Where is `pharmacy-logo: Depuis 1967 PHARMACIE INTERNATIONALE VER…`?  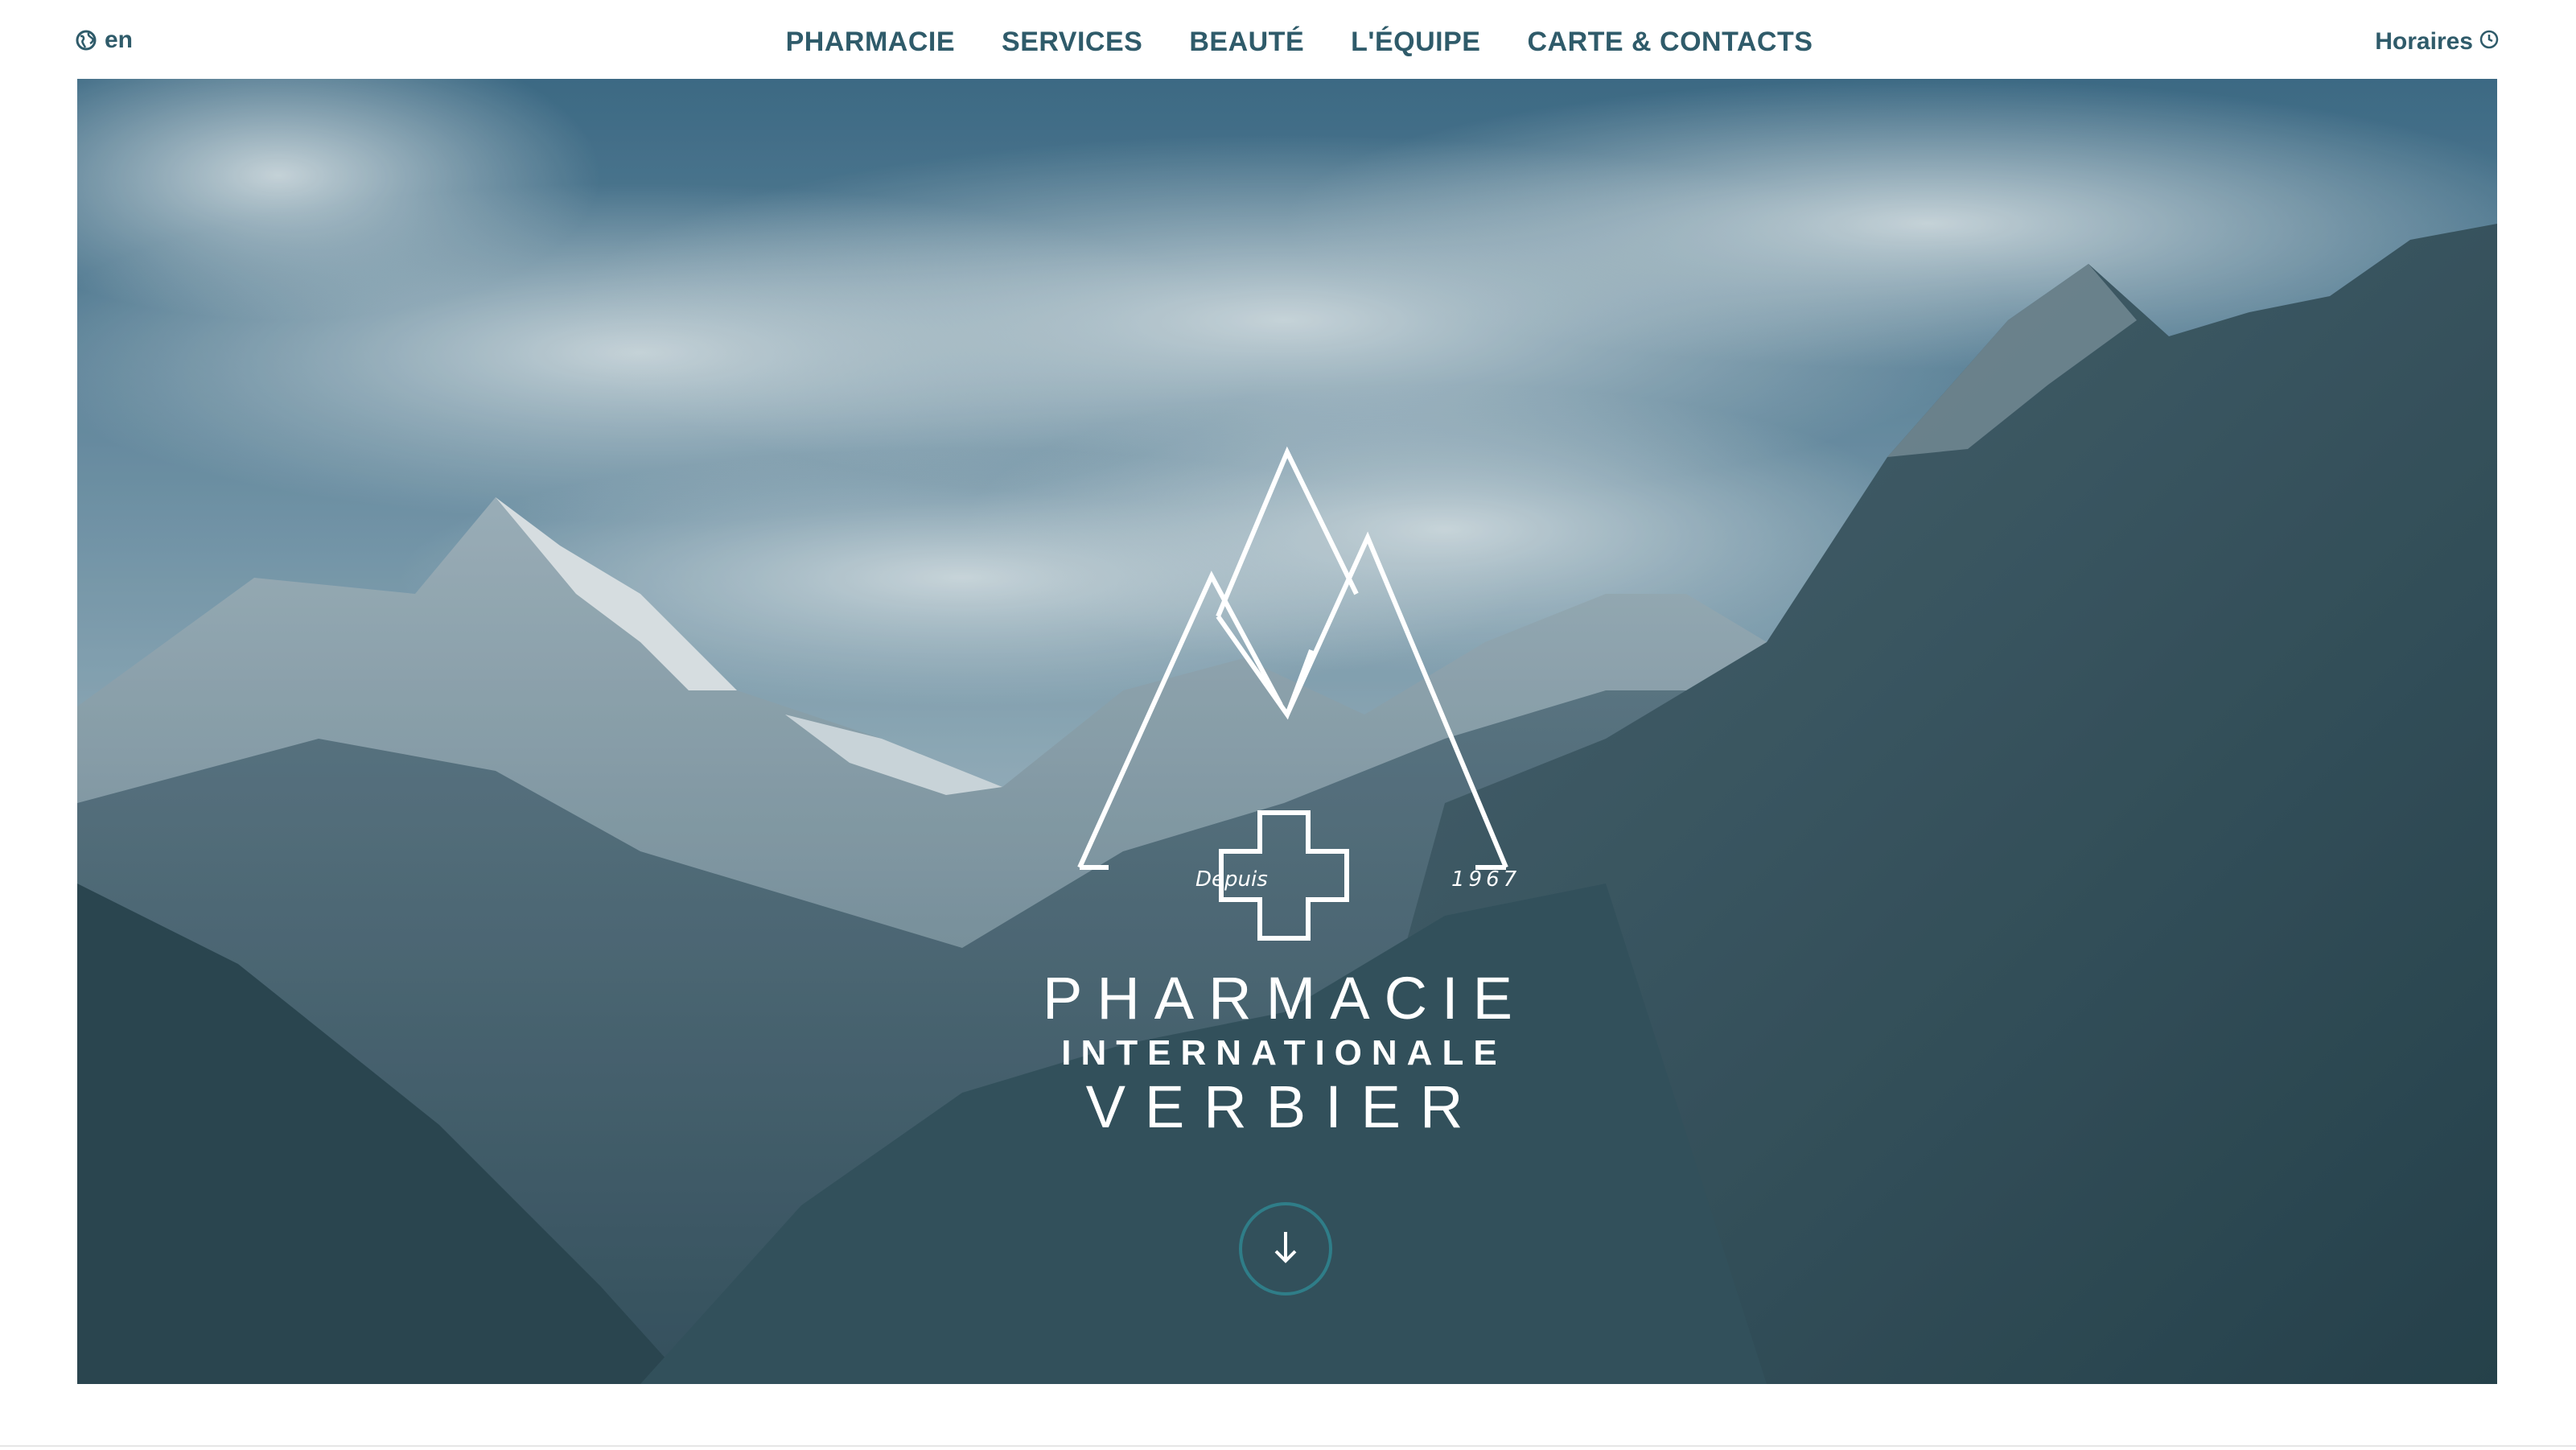 pharmacy-logo: Depuis 1967 PHARMACIE INTERNATIONALE VER… is located at coordinates (1284, 771).